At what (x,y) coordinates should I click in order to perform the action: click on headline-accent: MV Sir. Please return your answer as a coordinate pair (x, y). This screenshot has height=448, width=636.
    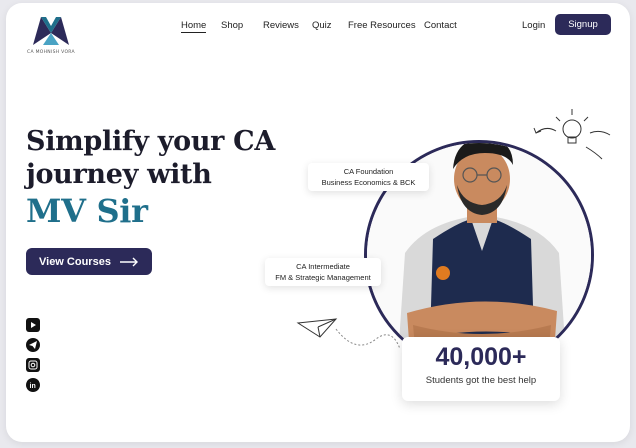
    Looking at the image, I should click on (87, 211).